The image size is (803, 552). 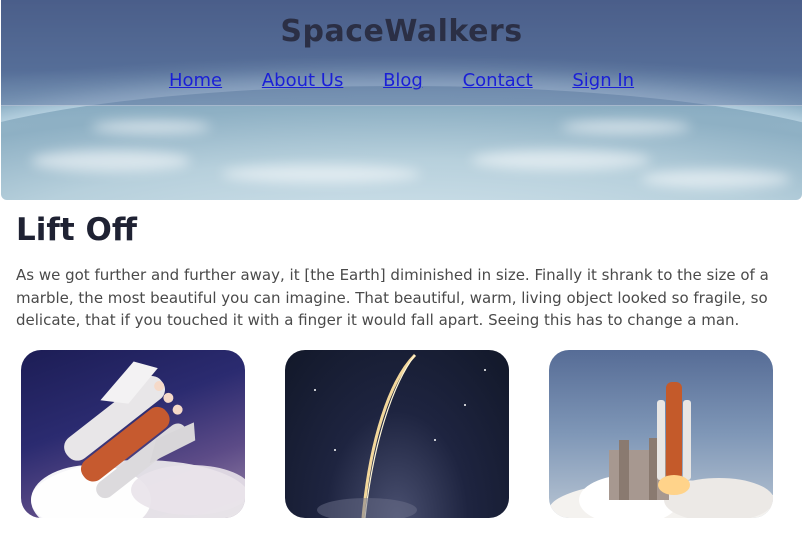 I want to click on nav-contact-link: Contact, so click(x=498, y=80).